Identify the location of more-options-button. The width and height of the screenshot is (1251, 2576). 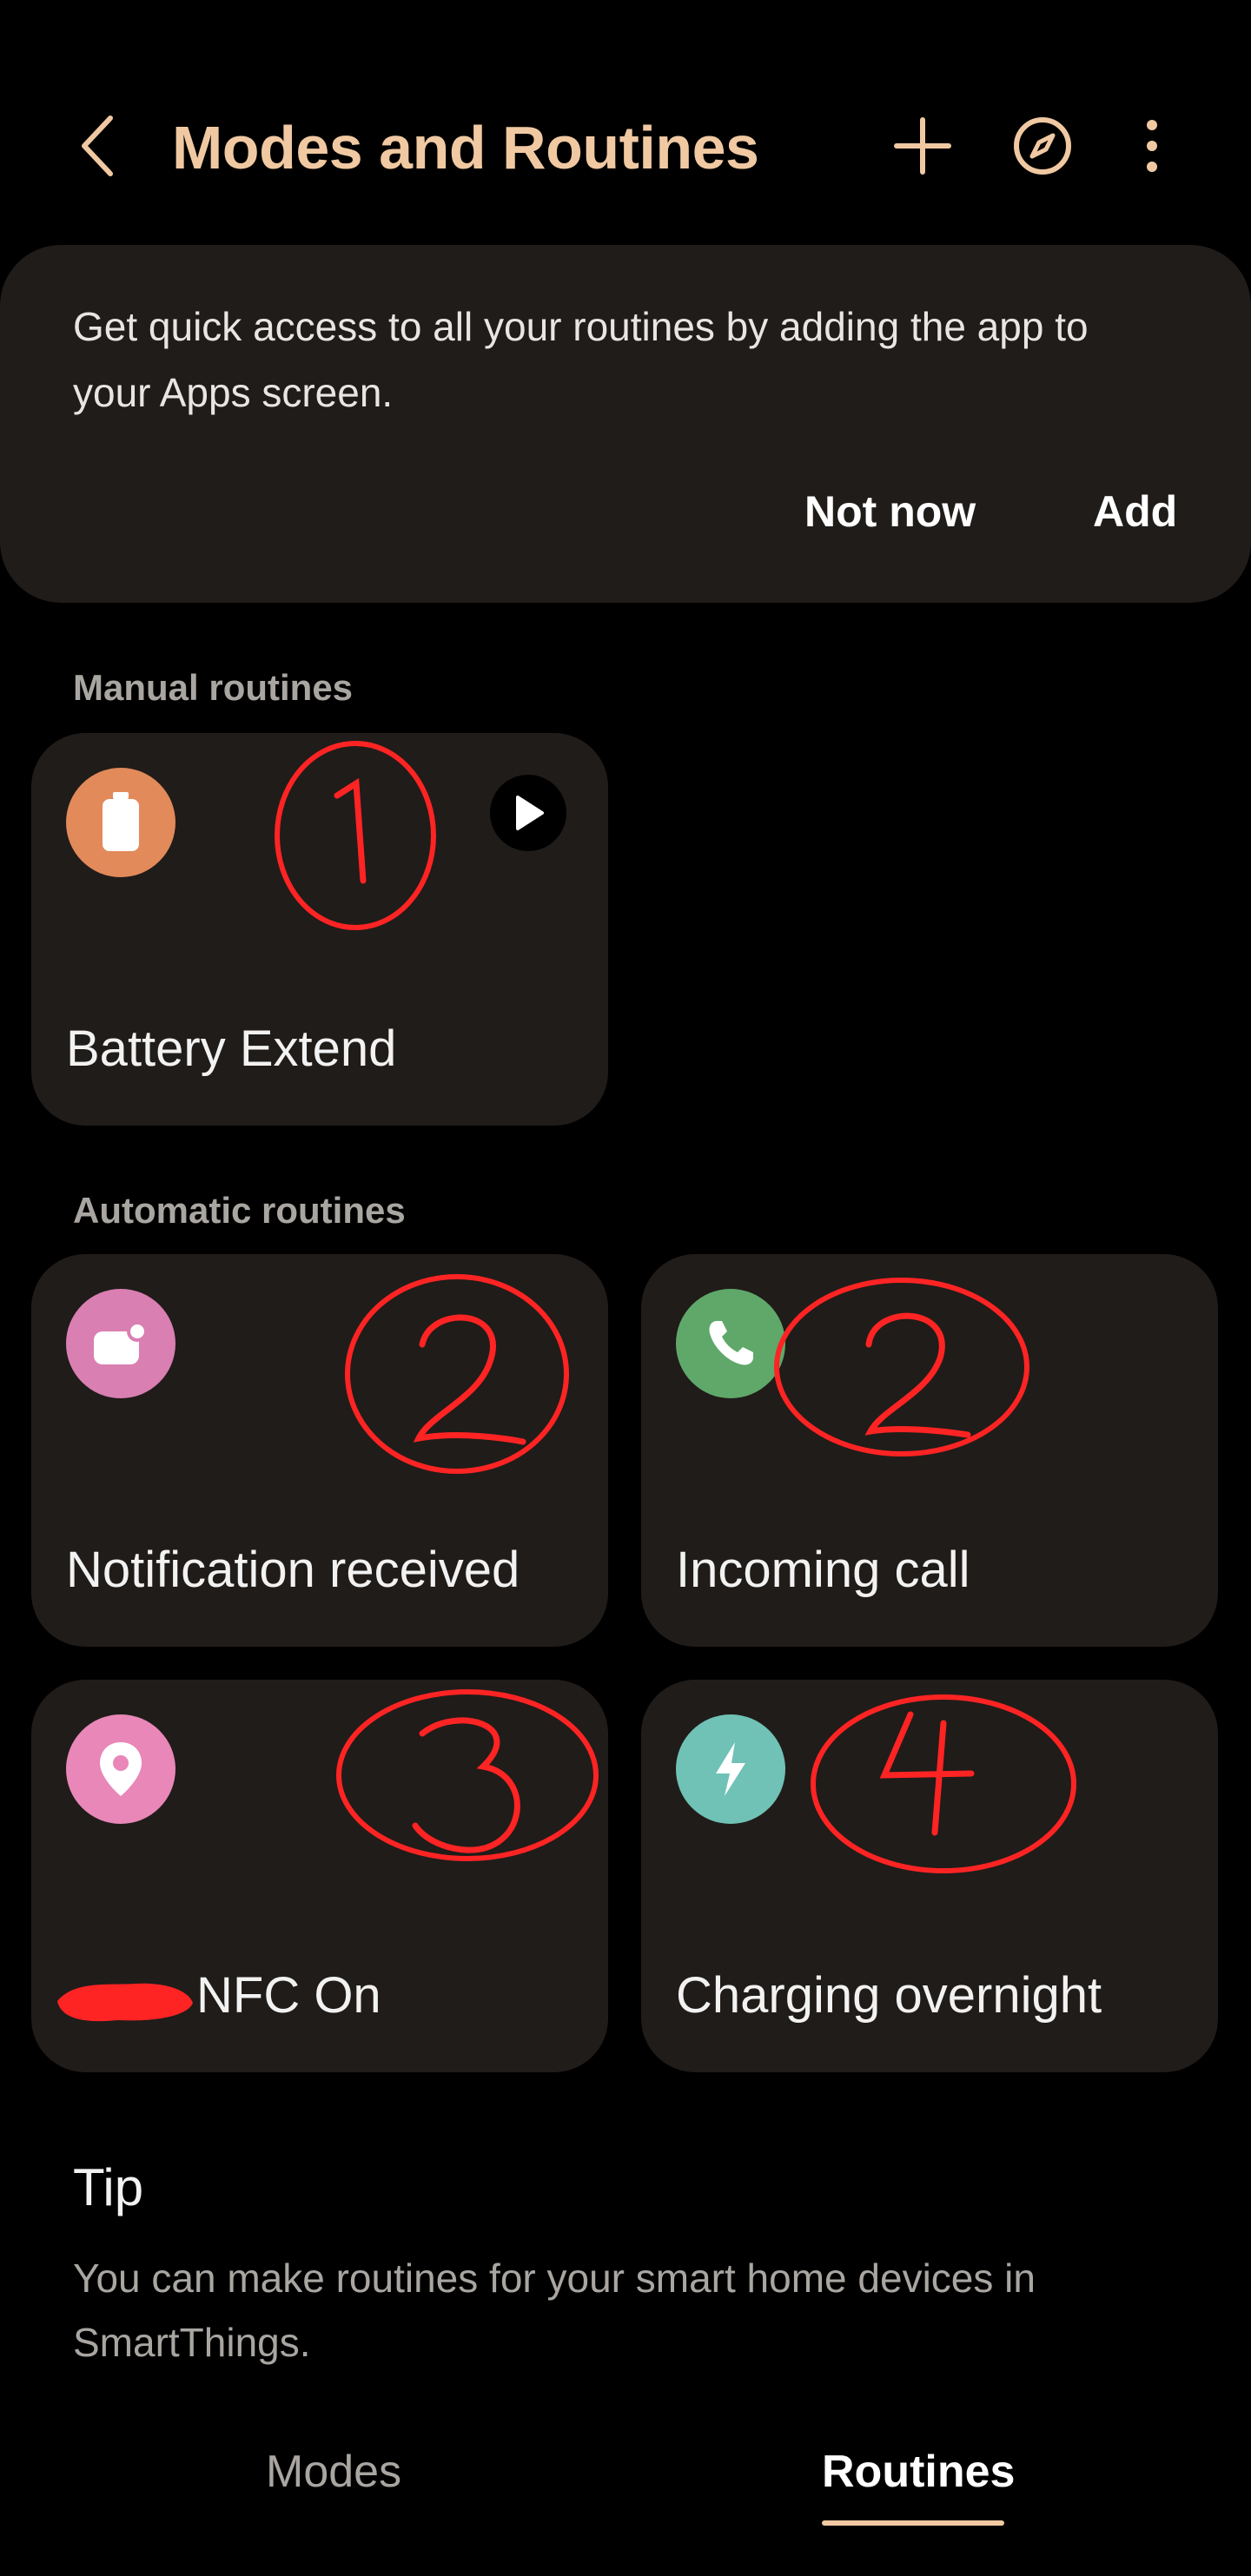
(1152, 146).